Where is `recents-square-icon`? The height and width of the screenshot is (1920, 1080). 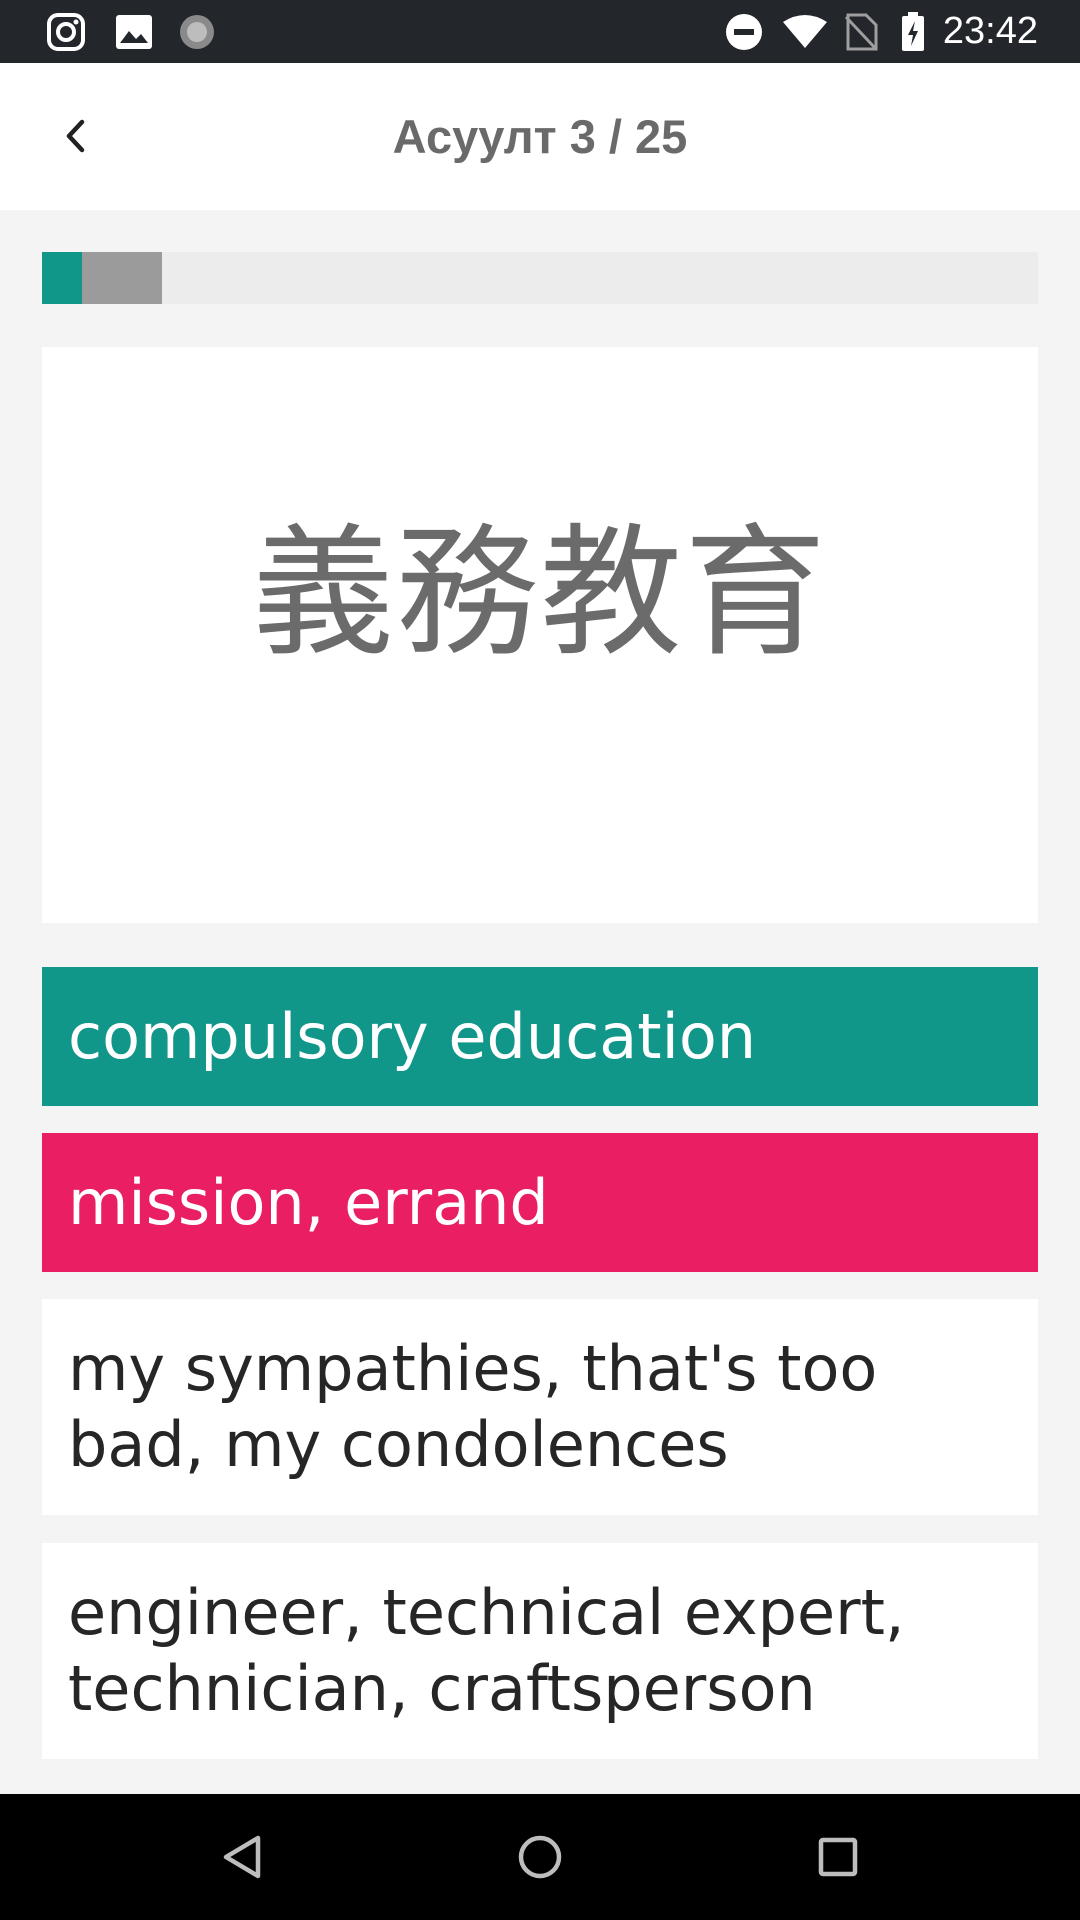 recents-square-icon is located at coordinates (838, 1857).